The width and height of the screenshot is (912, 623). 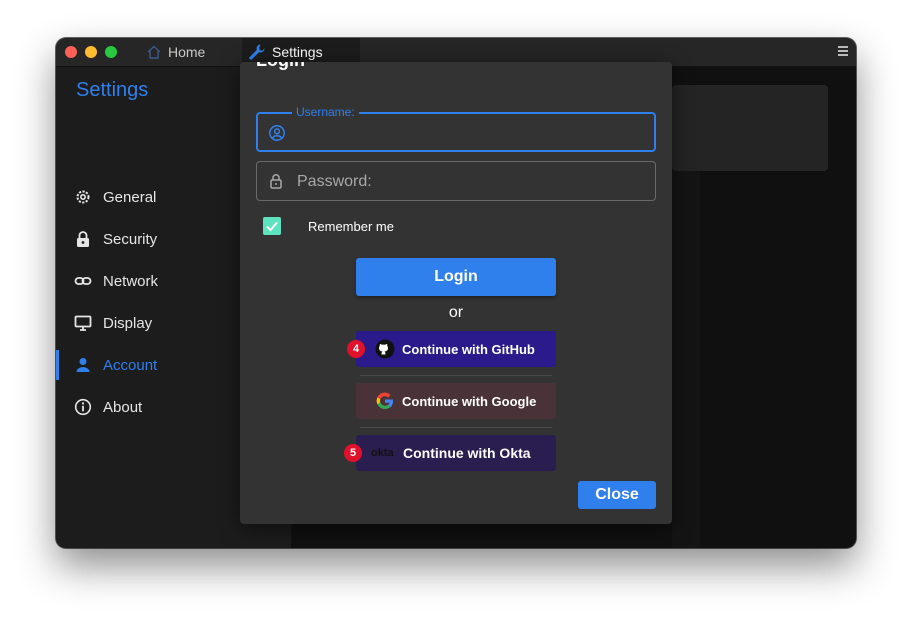 I want to click on google-login-button: Continue with Google, so click(x=456, y=401).